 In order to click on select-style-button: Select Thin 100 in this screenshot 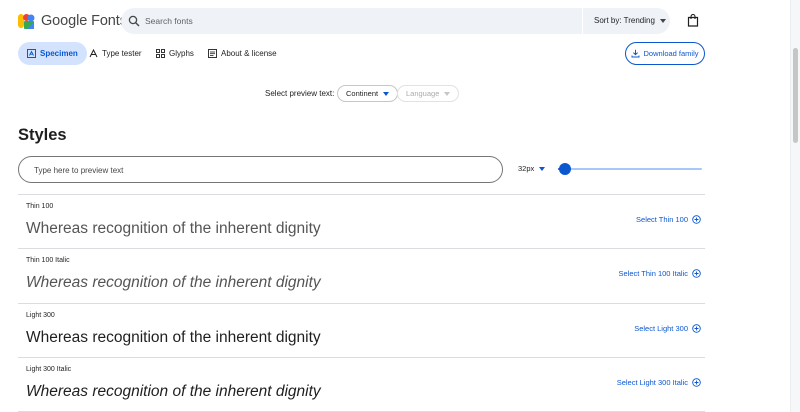, I will do `click(668, 219)`.